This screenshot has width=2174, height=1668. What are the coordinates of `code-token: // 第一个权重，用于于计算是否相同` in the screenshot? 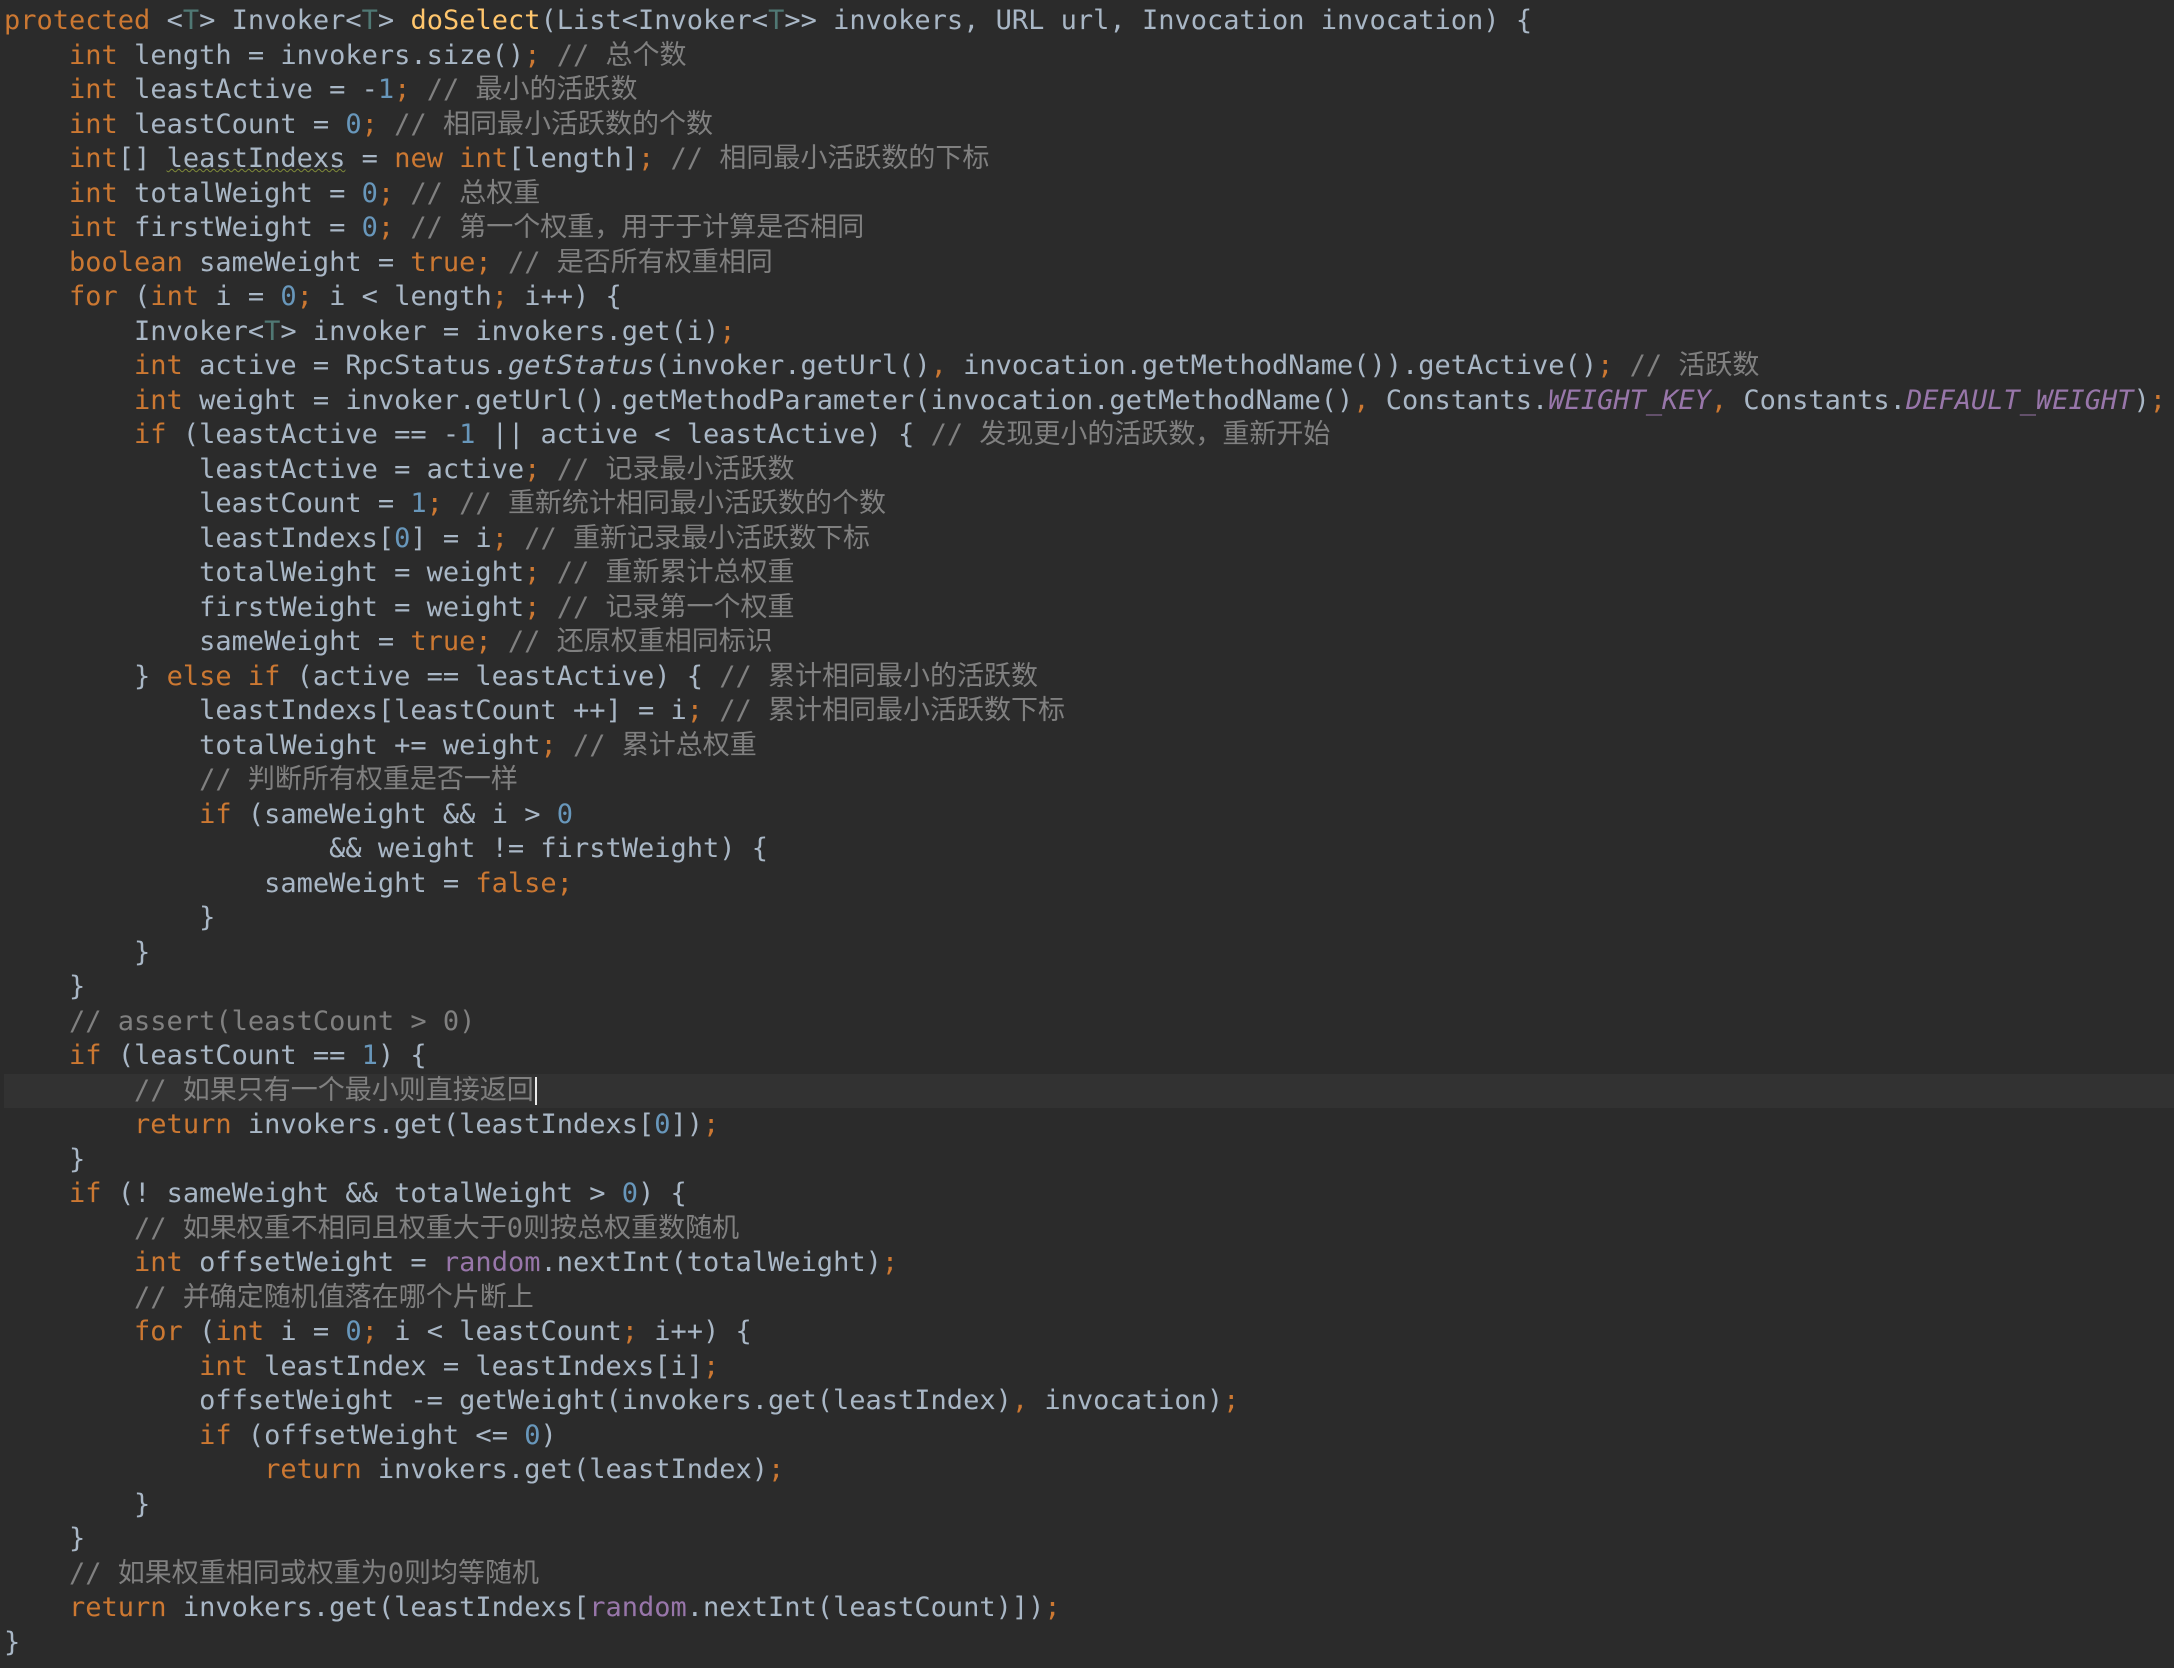 It's located at (629, 227).